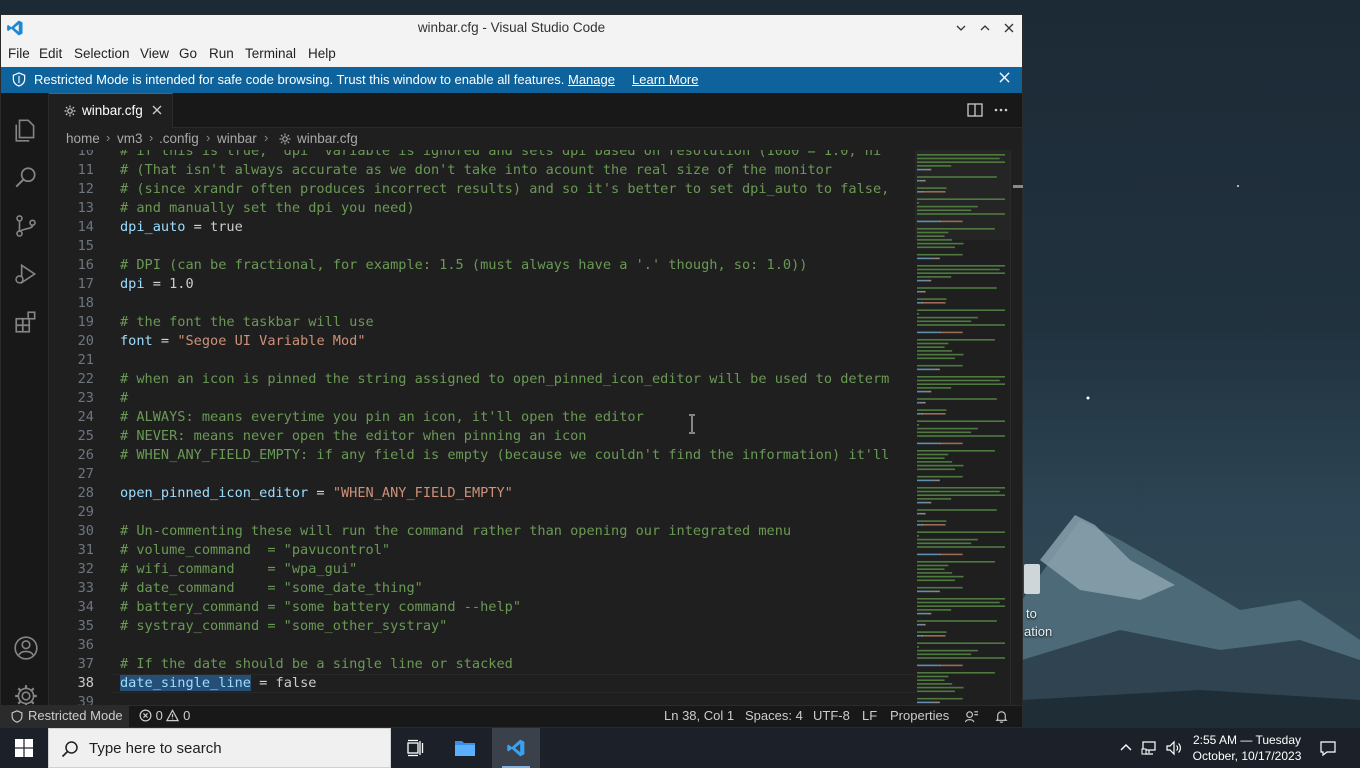 The width and height of the screenshot is (1360, 768). I want to click on run-debug-icon, so click(26, 274).